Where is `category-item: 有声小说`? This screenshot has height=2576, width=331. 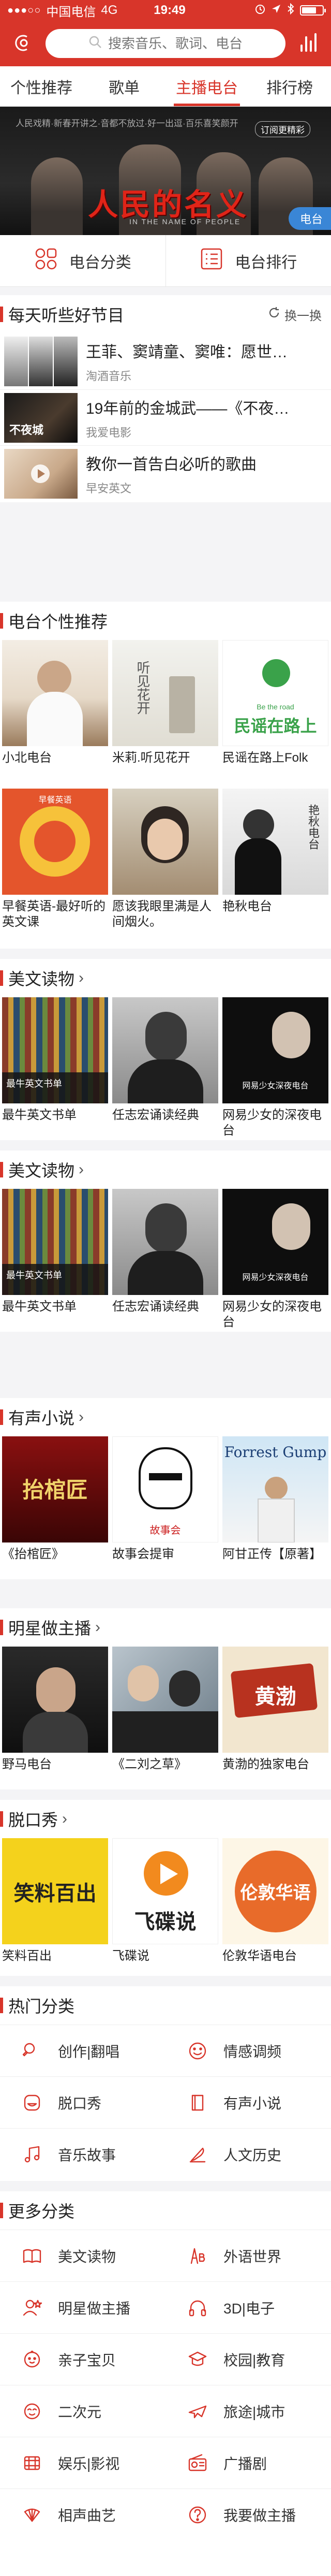 category-item: 有声小说 is located at coordinates (249, 2102).